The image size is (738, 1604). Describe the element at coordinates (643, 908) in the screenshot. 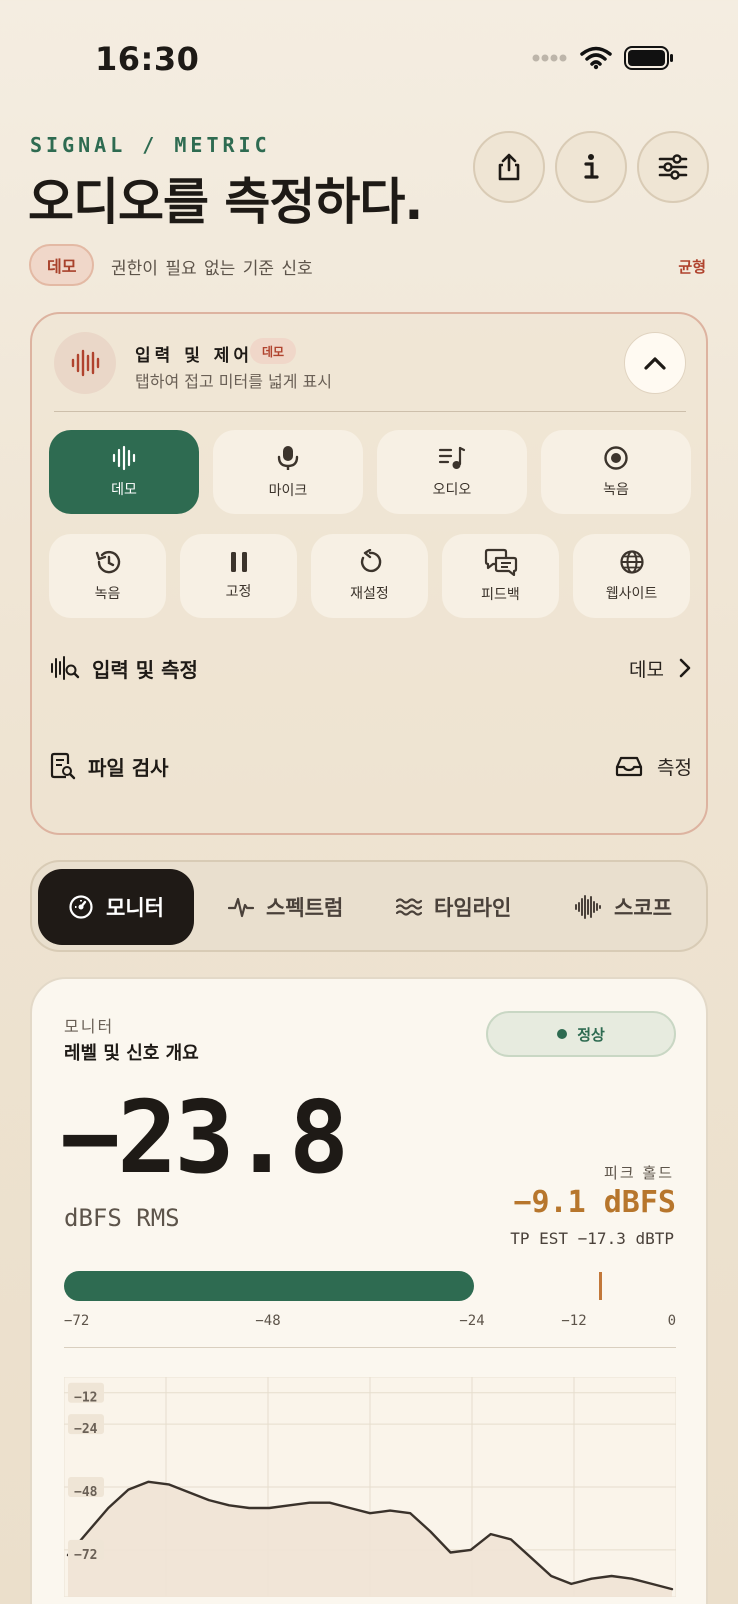

I see `tab-label: 스코프` at that location.